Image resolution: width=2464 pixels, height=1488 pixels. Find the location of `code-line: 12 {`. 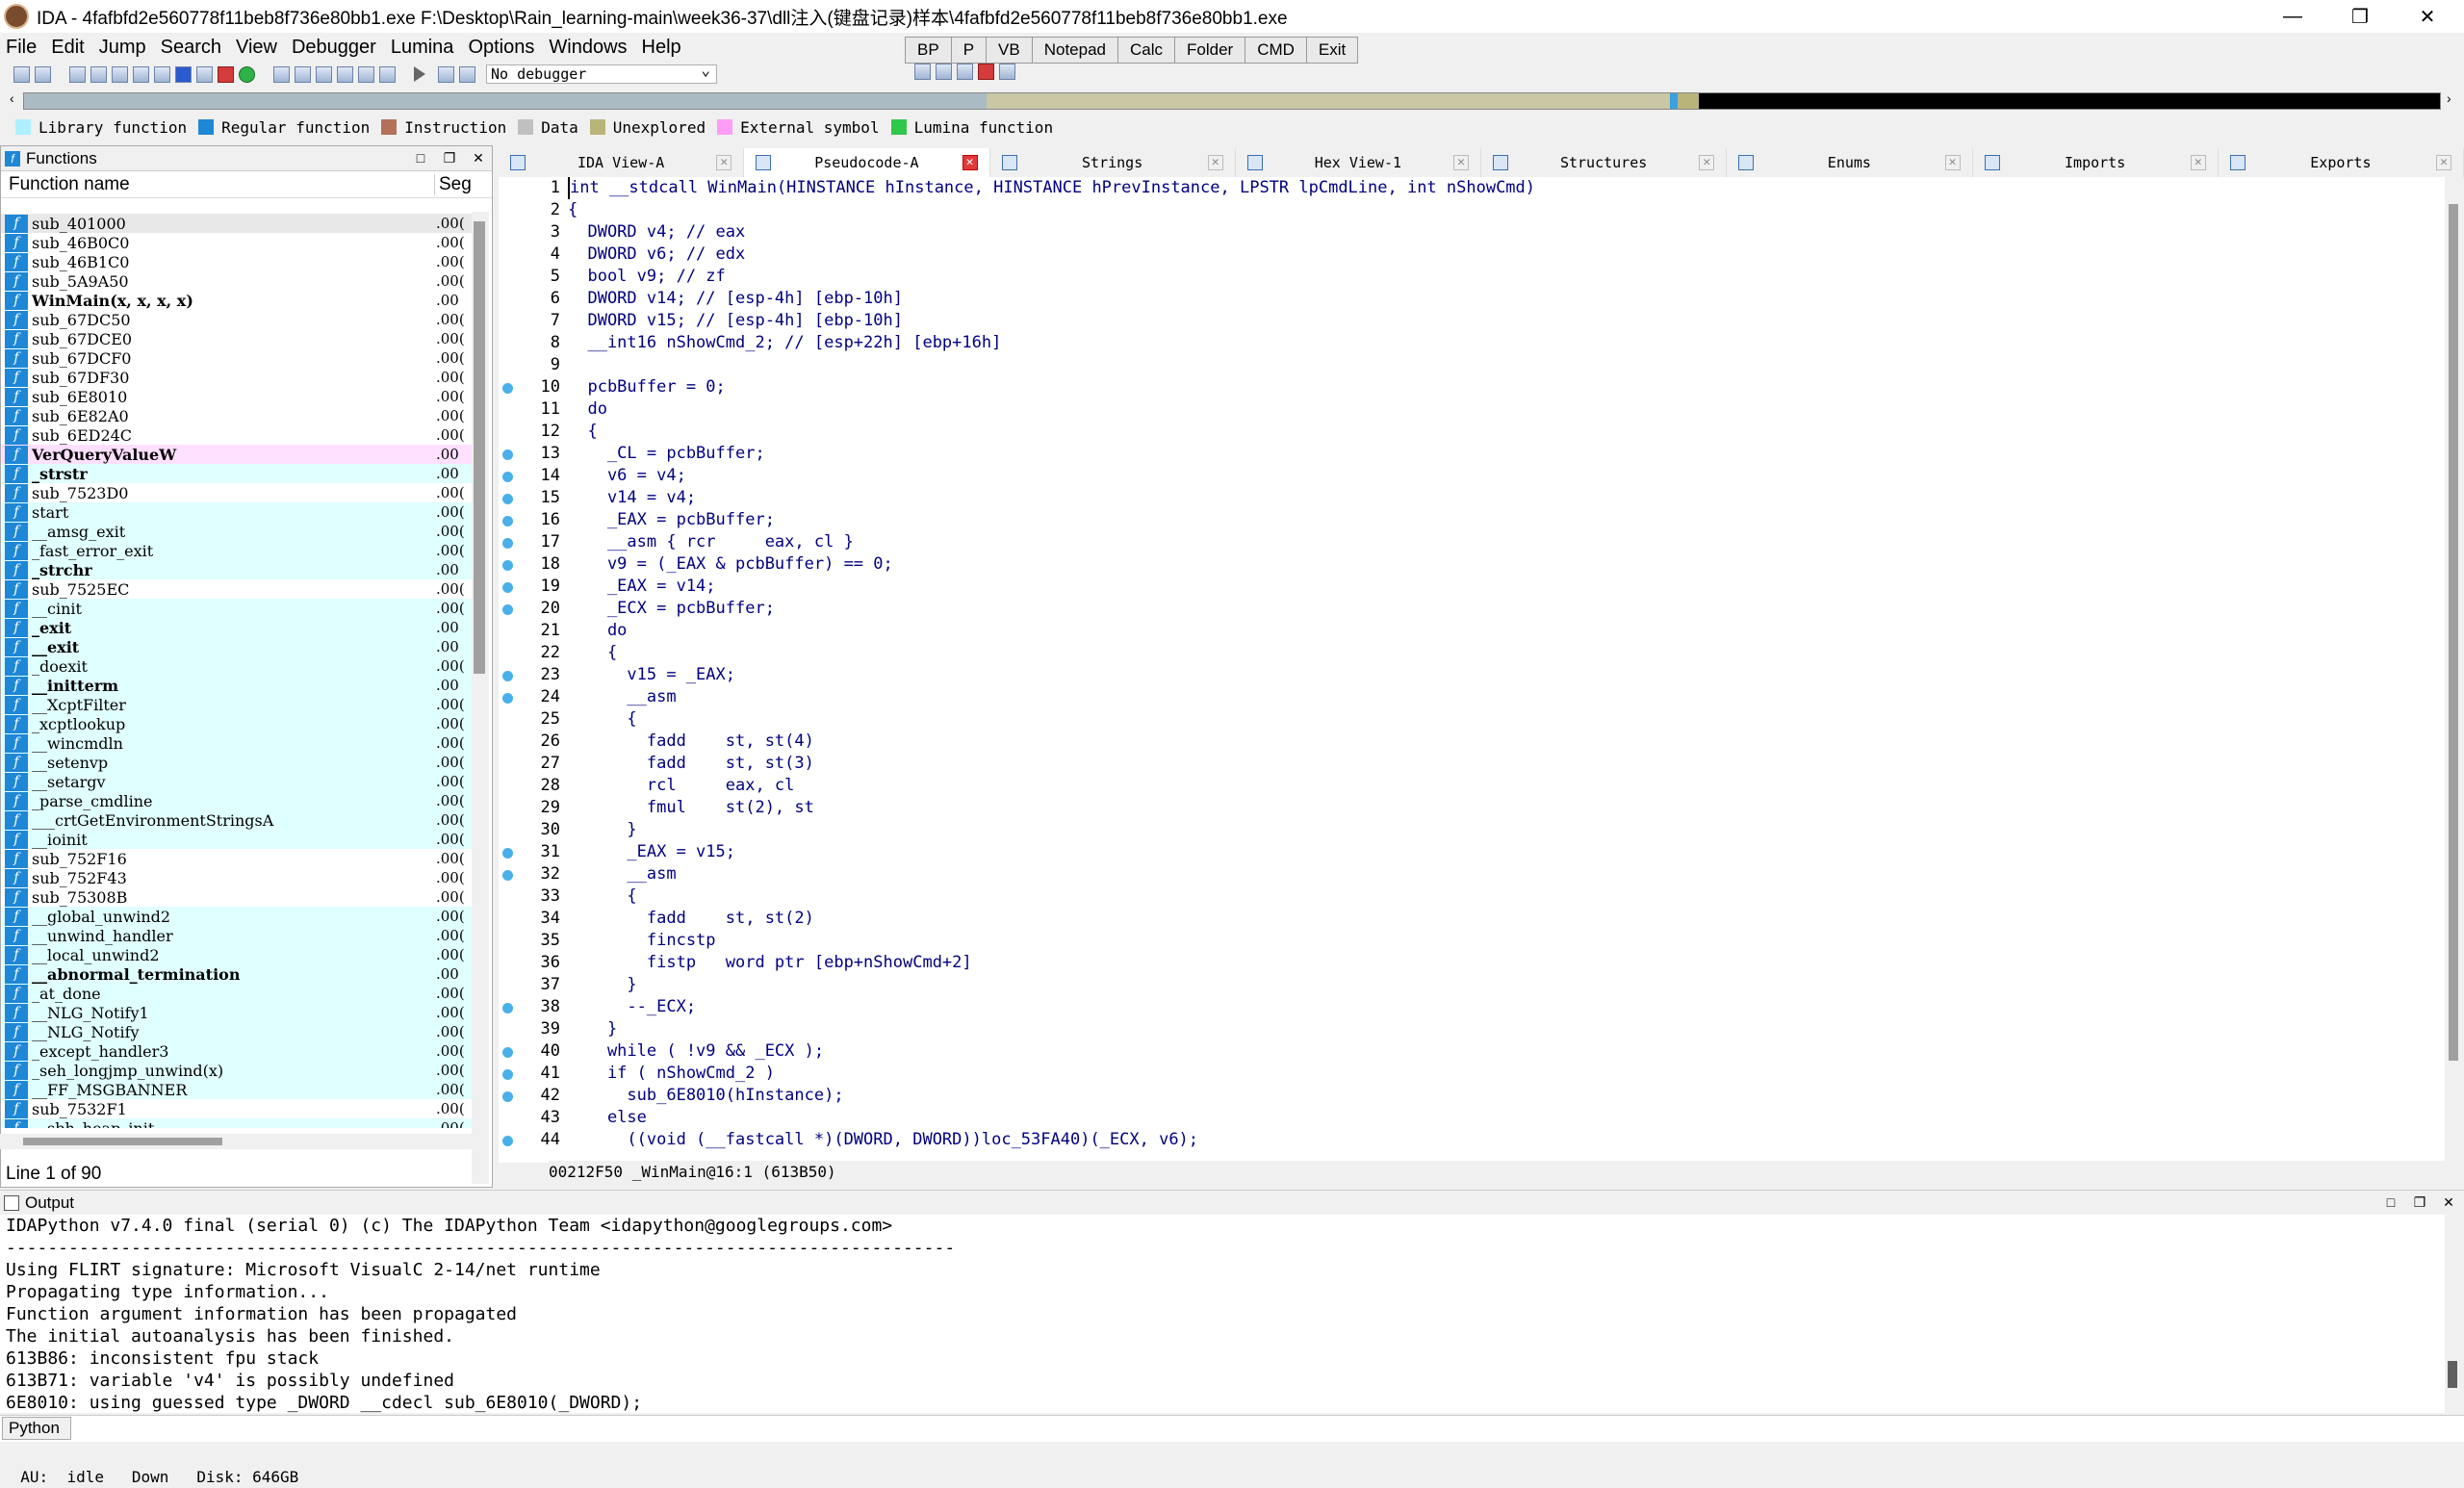

code-line: 12 { is located at coordinates (1461, 432).